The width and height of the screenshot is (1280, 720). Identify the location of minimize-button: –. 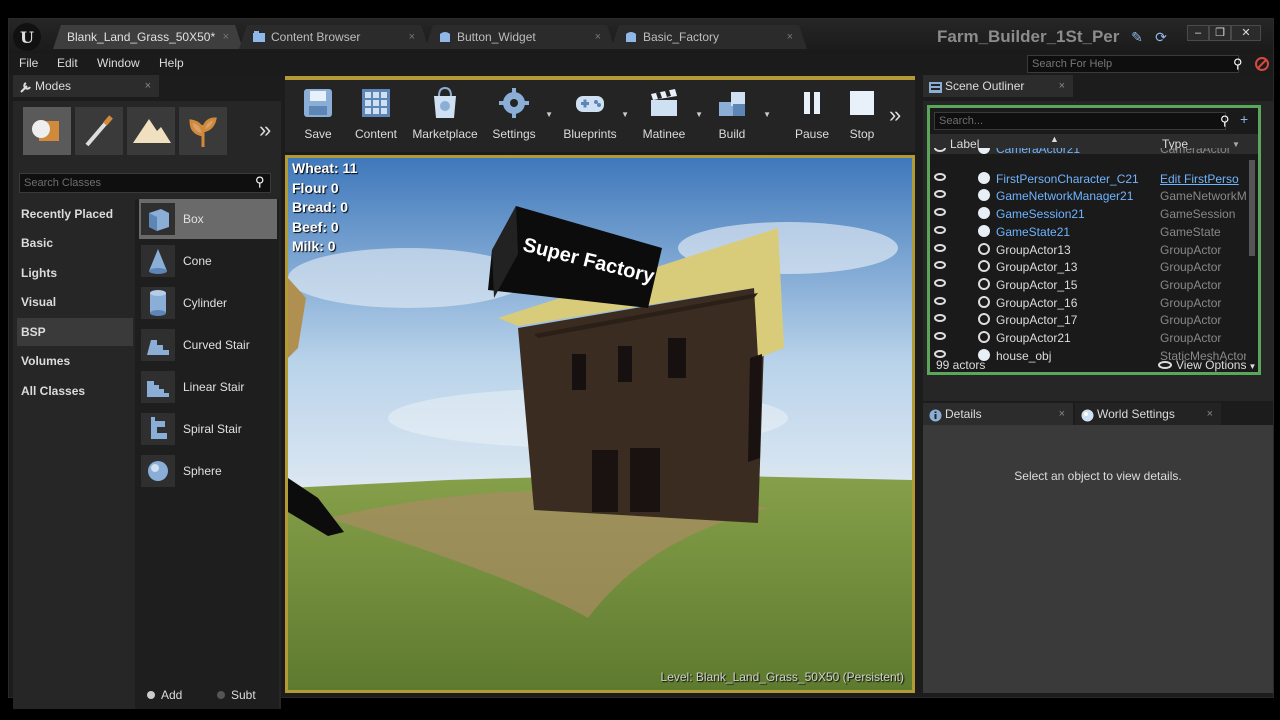
(1198, 33).